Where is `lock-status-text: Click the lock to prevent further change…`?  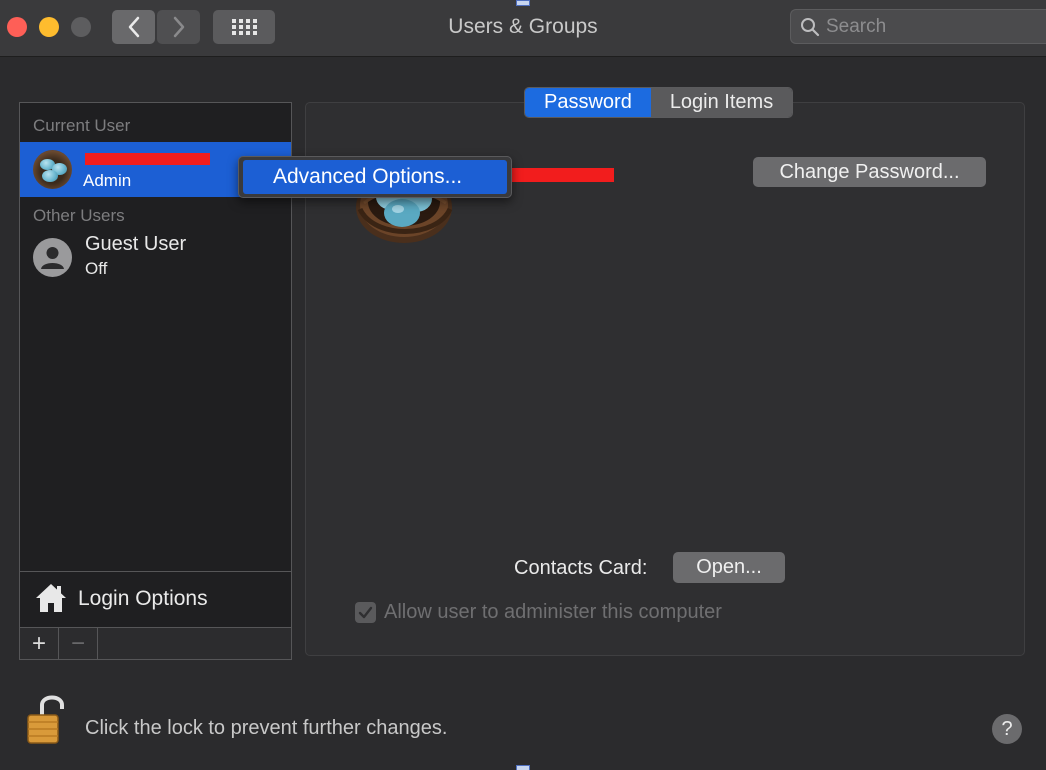 lock-status-text: Click the lock to prevent further change… is located at coordinates (266, 728).